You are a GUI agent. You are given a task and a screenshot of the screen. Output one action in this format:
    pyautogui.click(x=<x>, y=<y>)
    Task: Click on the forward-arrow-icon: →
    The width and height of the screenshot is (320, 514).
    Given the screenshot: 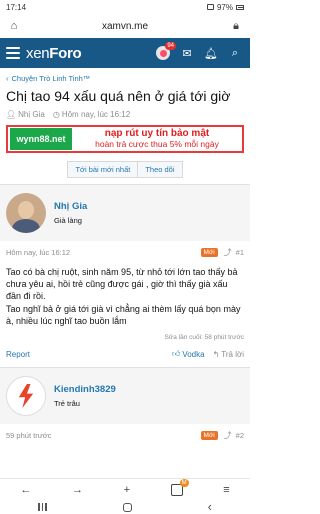 What is the action you would take?
    pyautogui.click(x=77, y=490)
    